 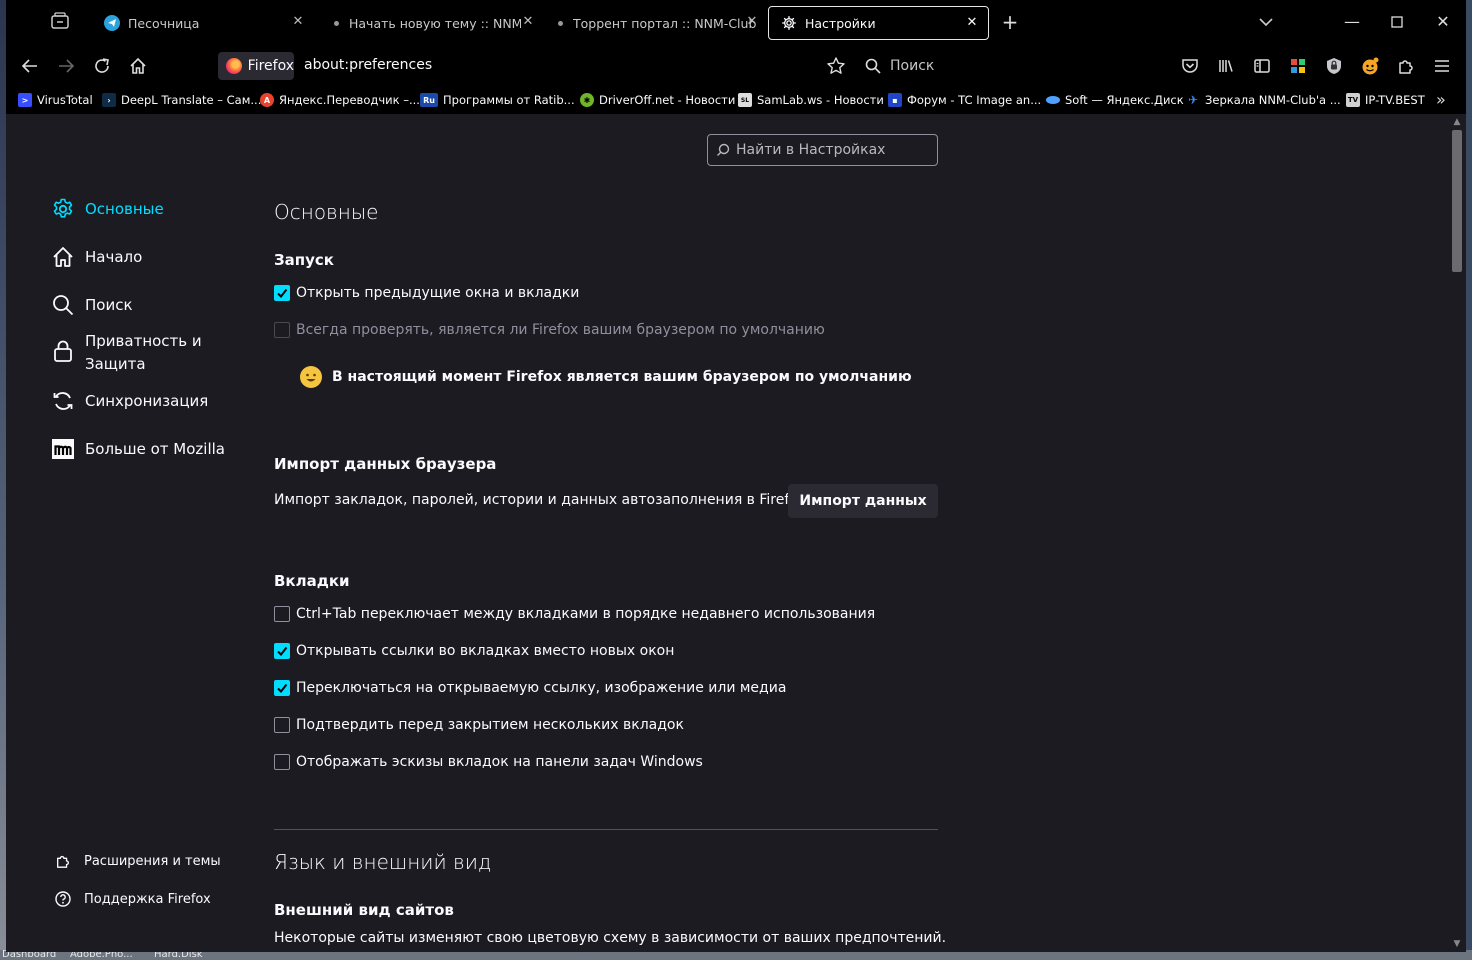 I want to click on identity-label: Firefox, so click(x=270, y=66).